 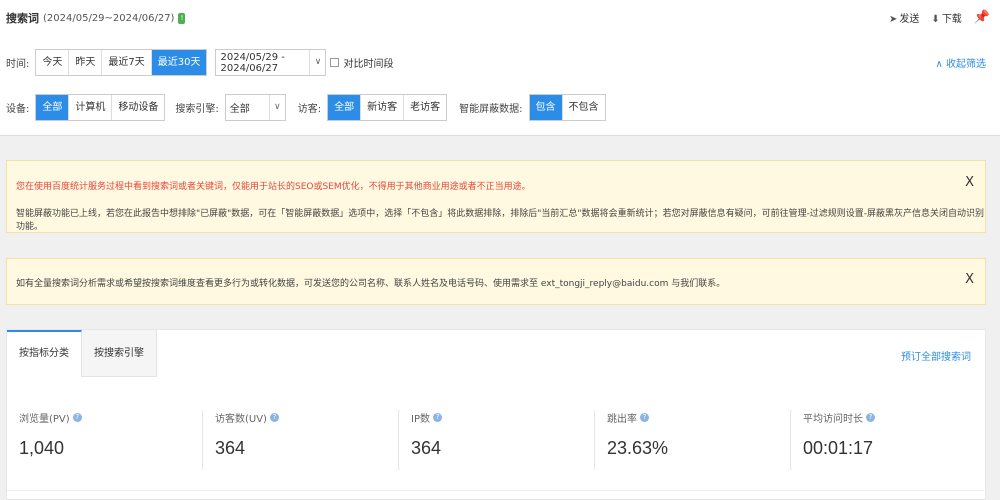 I want to click on metric-label: IP数?, so click(x=502, y=417).